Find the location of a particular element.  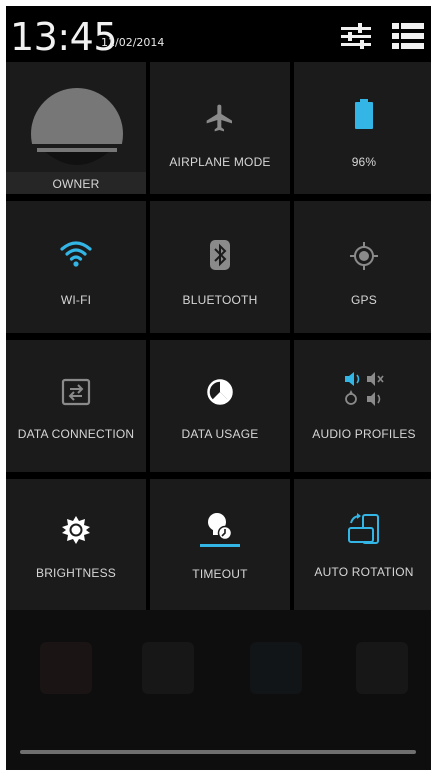

bluetooth-icon is located at coordinates (220, 255).